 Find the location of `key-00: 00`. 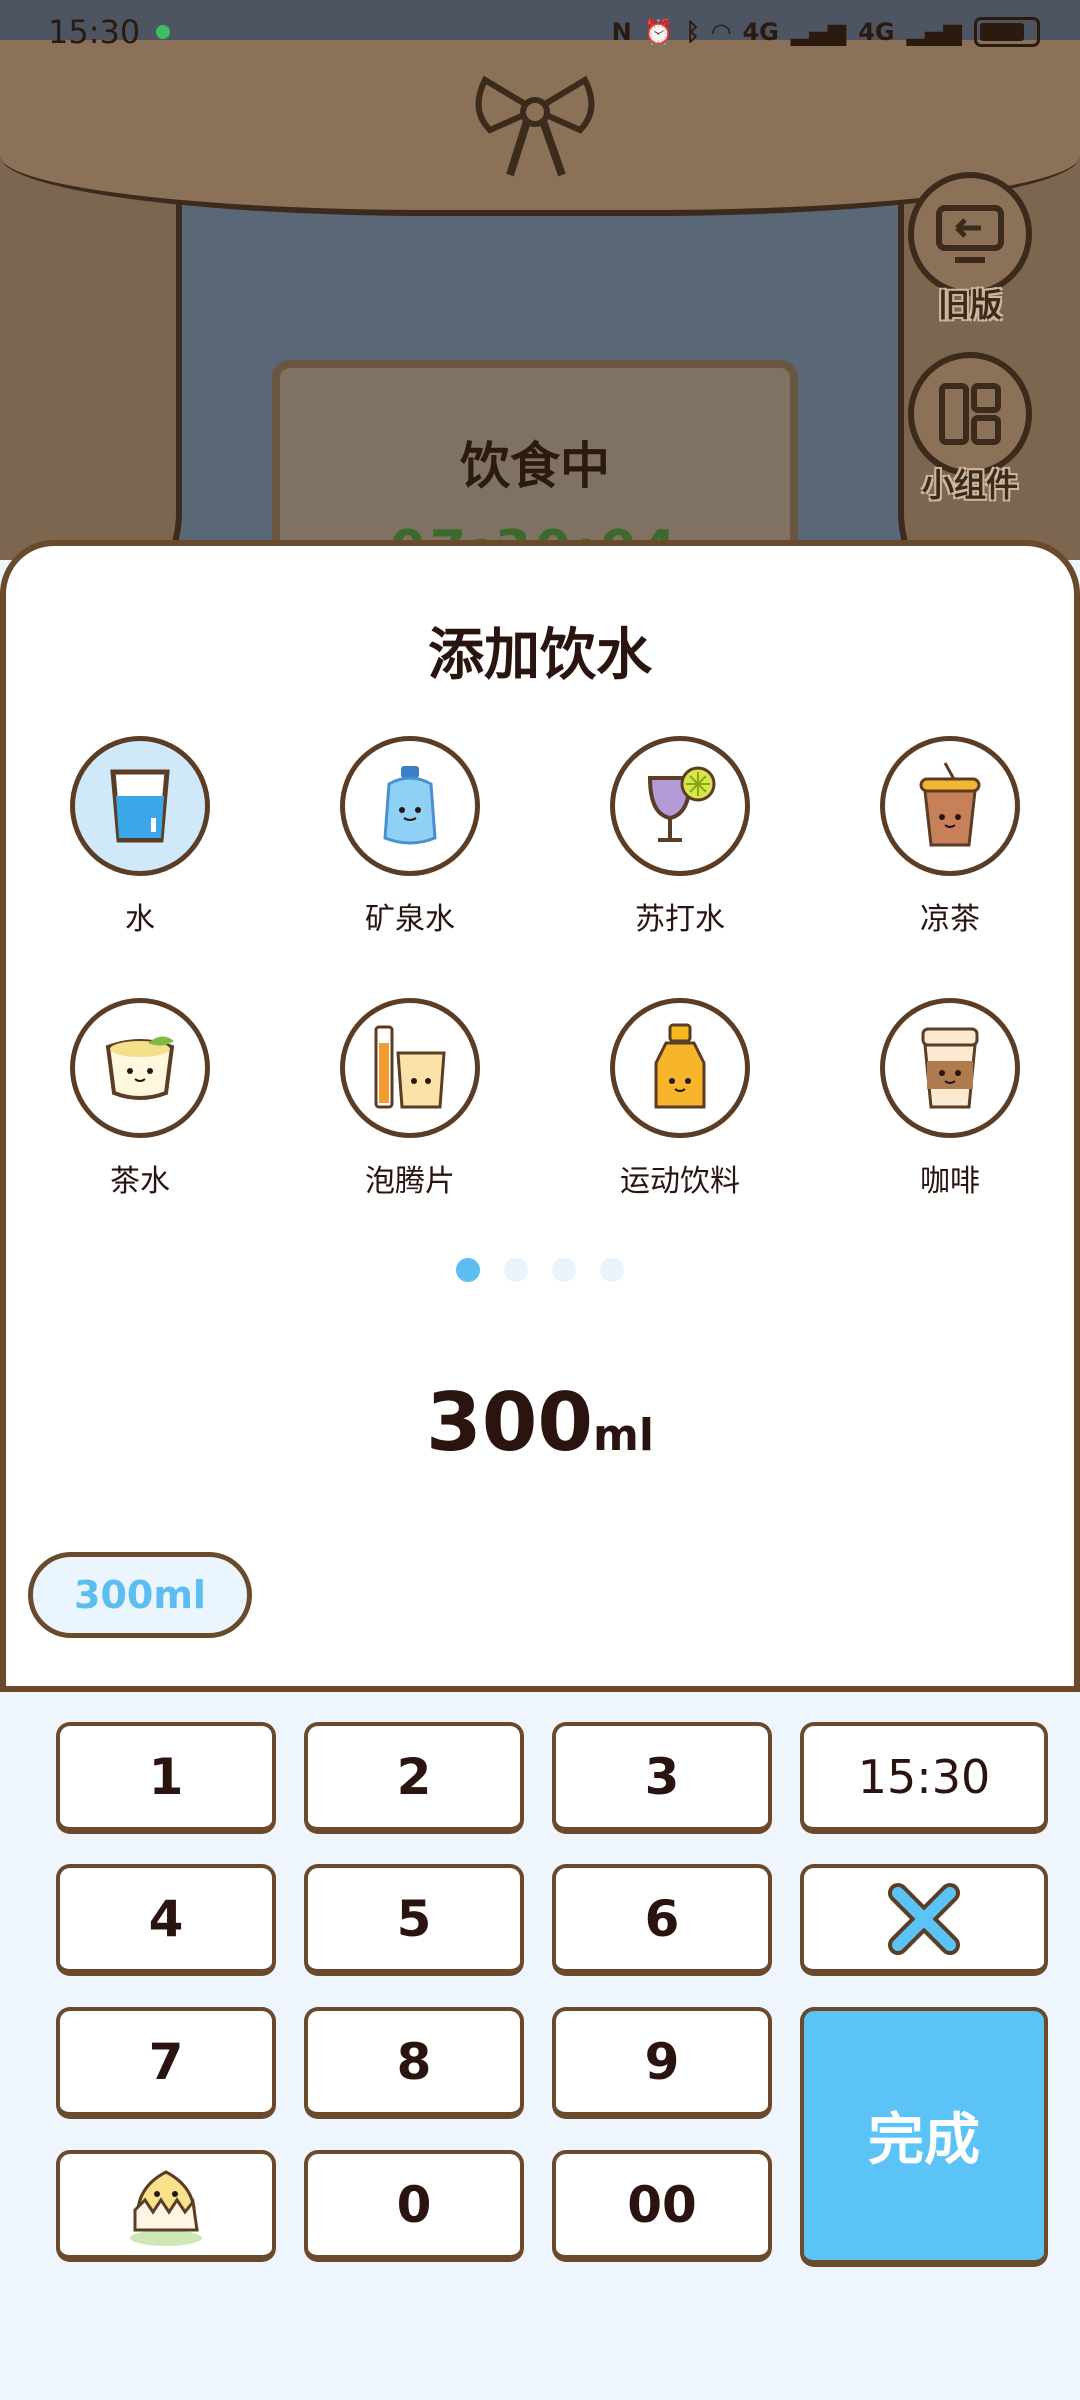

key-00: 00 is located at coordinates (662, 2206).